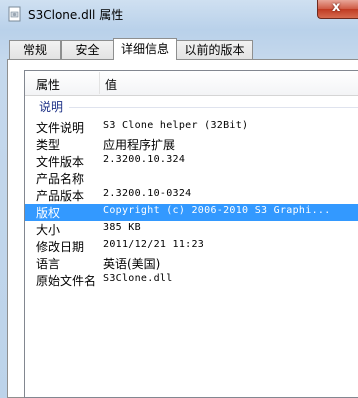 This screenshot has width=358, height=398. What do you see at coordinates (139, 145) in the screenshot?
I see `property-value: 应用程序扩展` at bounding box center [139, 145].